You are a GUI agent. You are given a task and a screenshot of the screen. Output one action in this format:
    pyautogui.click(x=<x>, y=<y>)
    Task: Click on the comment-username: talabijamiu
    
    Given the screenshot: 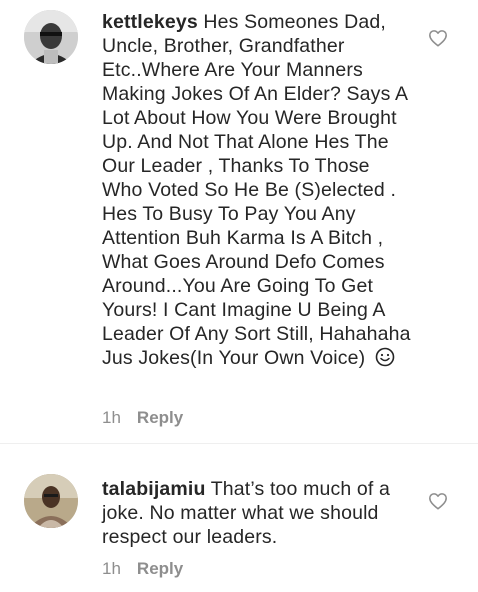 What is the action you would take?
    pyautogui.click(x=154, y=489)
    